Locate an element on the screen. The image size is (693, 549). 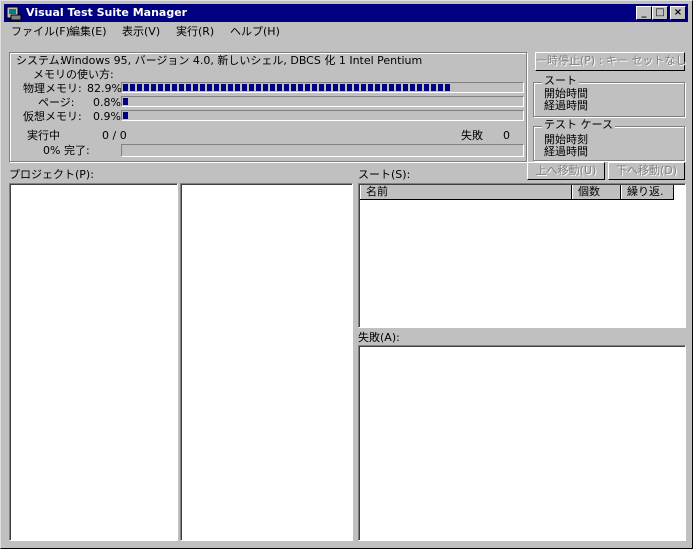
page-label: ページ: is located at coordinates (56, 102).